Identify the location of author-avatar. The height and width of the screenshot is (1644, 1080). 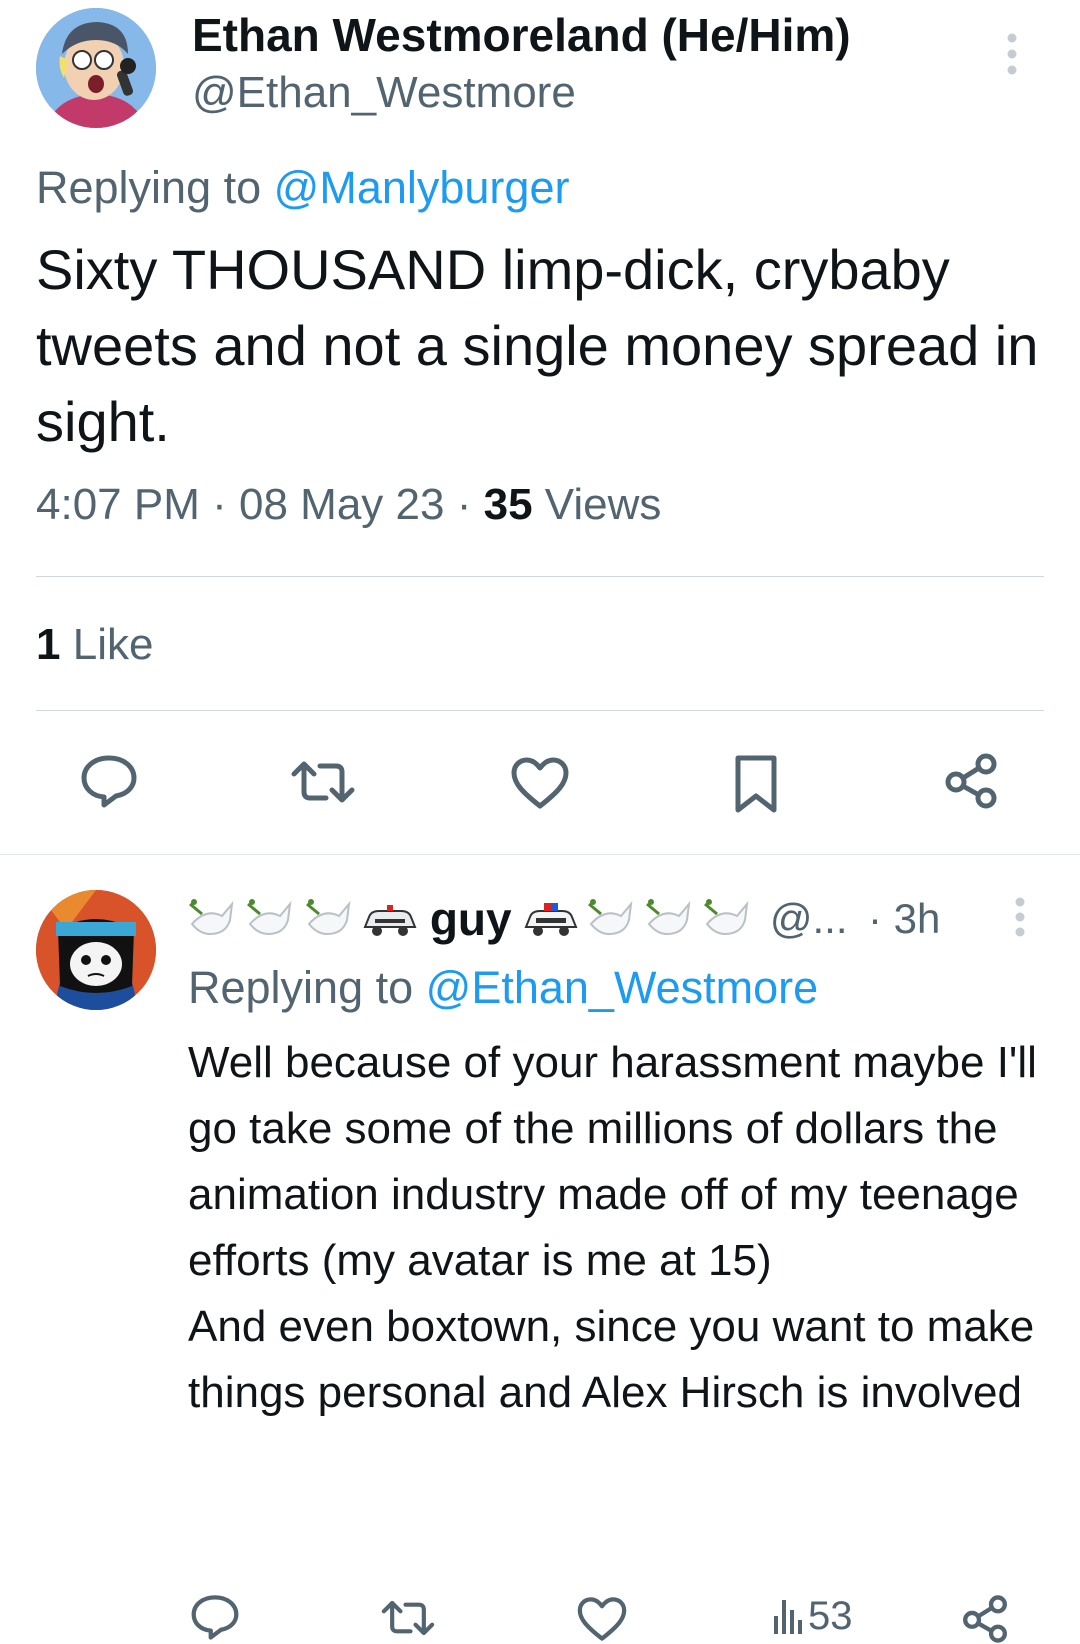
(96, 68).